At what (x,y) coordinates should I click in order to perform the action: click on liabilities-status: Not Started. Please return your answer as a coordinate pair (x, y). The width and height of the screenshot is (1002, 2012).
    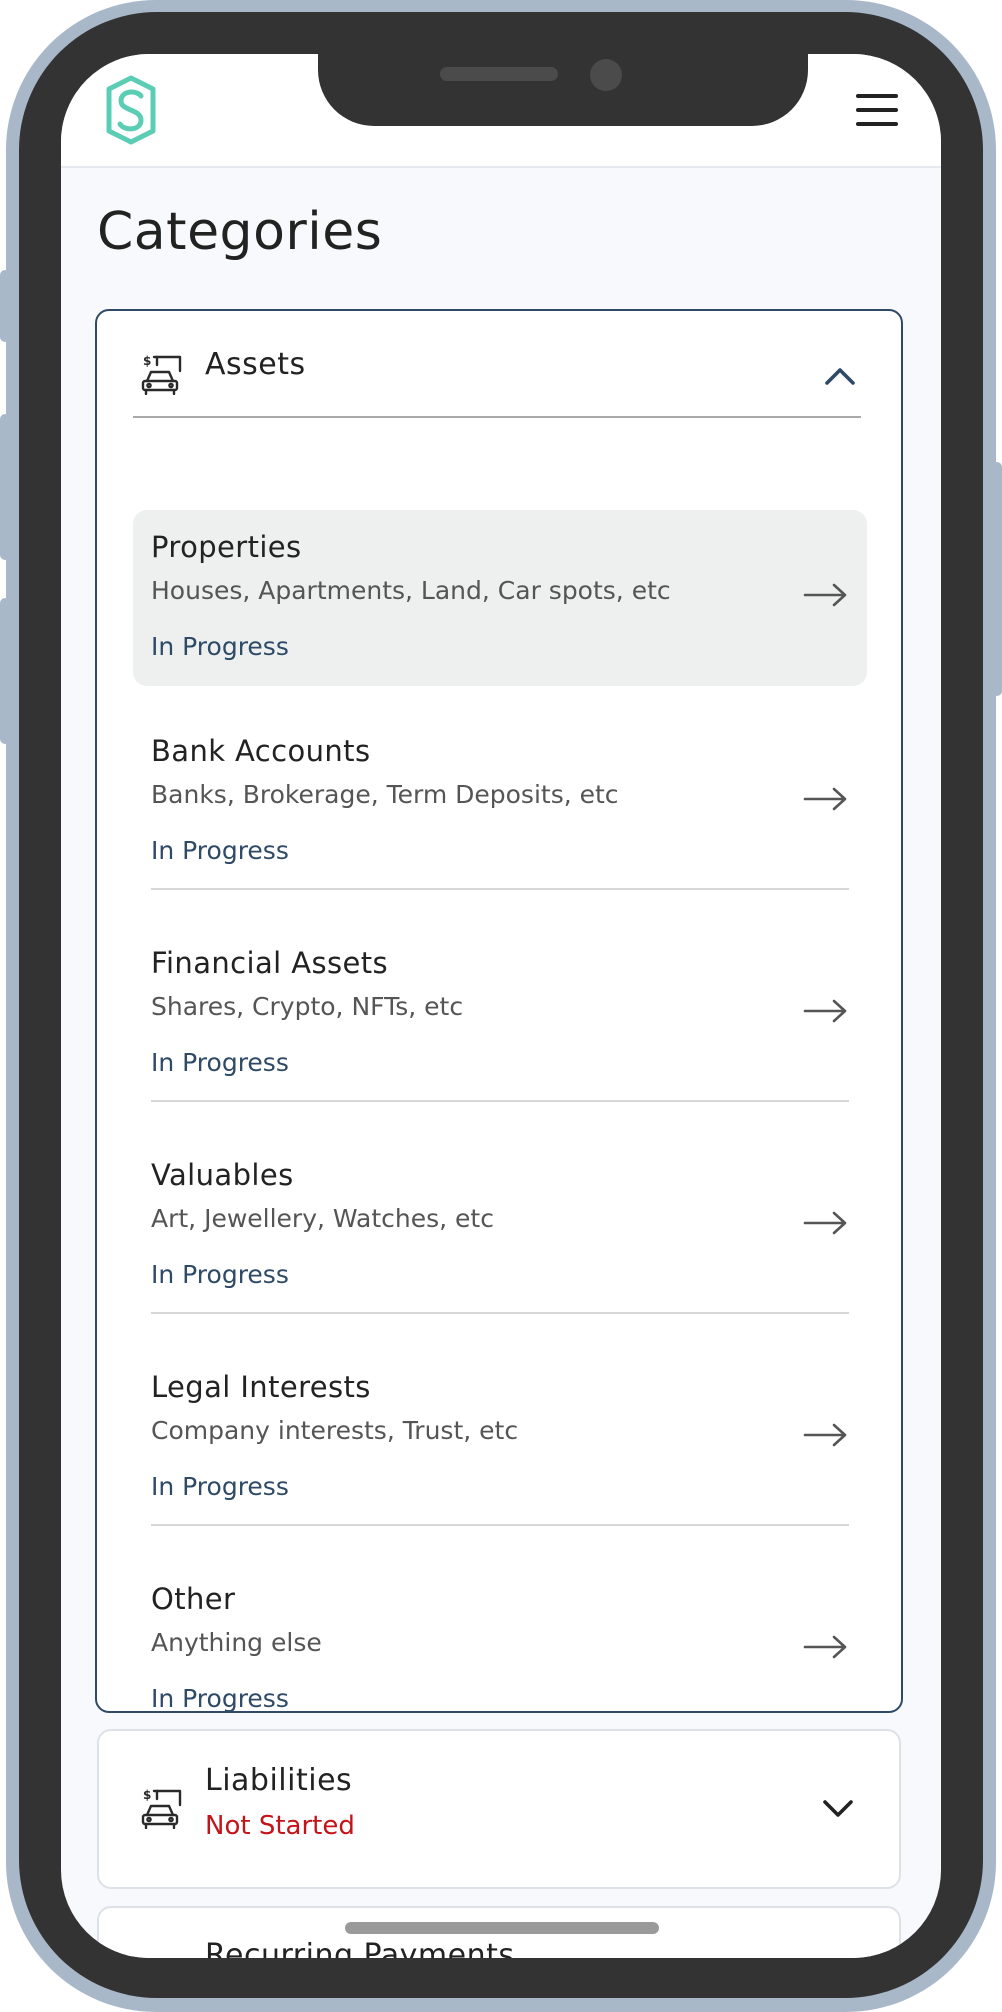
    Looking at the image, I should click on (280, 1826).